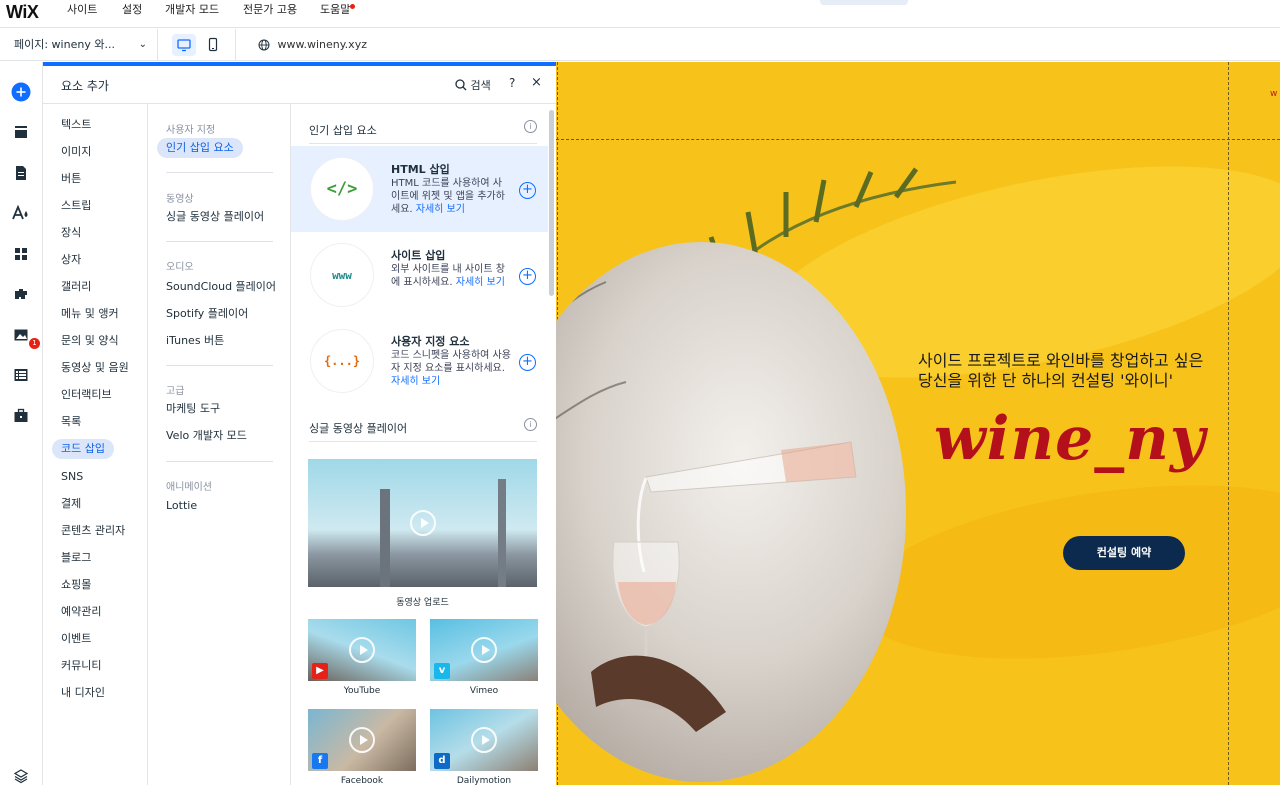 The height and width of the screenshot is (785, 1280). I want to click on video-upload-thumbnail, so click(422, 523).